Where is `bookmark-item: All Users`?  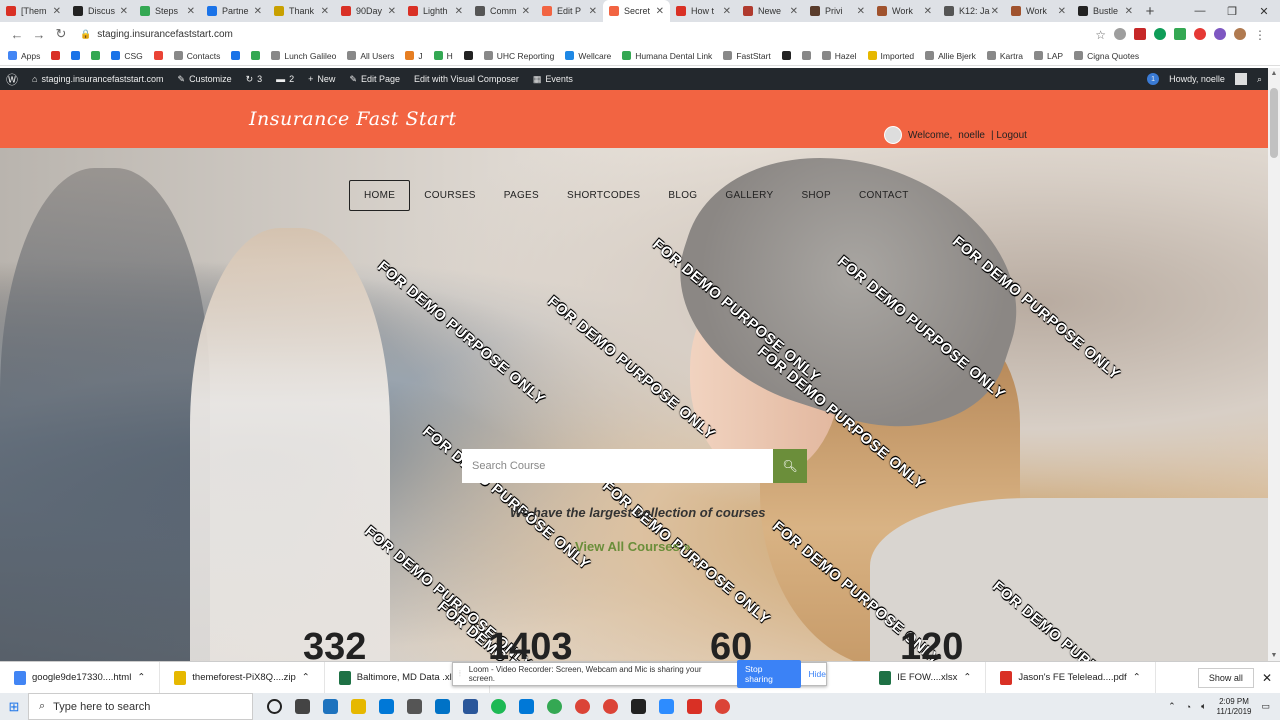
bookmark-item: All Users is located at coordinates (370, 56).